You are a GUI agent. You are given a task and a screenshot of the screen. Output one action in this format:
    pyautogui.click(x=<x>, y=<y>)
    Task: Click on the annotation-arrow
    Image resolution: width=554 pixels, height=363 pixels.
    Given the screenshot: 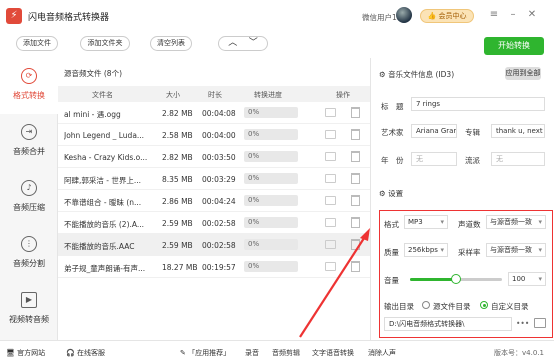 What is the action you would take?
    pyautogui.click(x=334, y=283)
    